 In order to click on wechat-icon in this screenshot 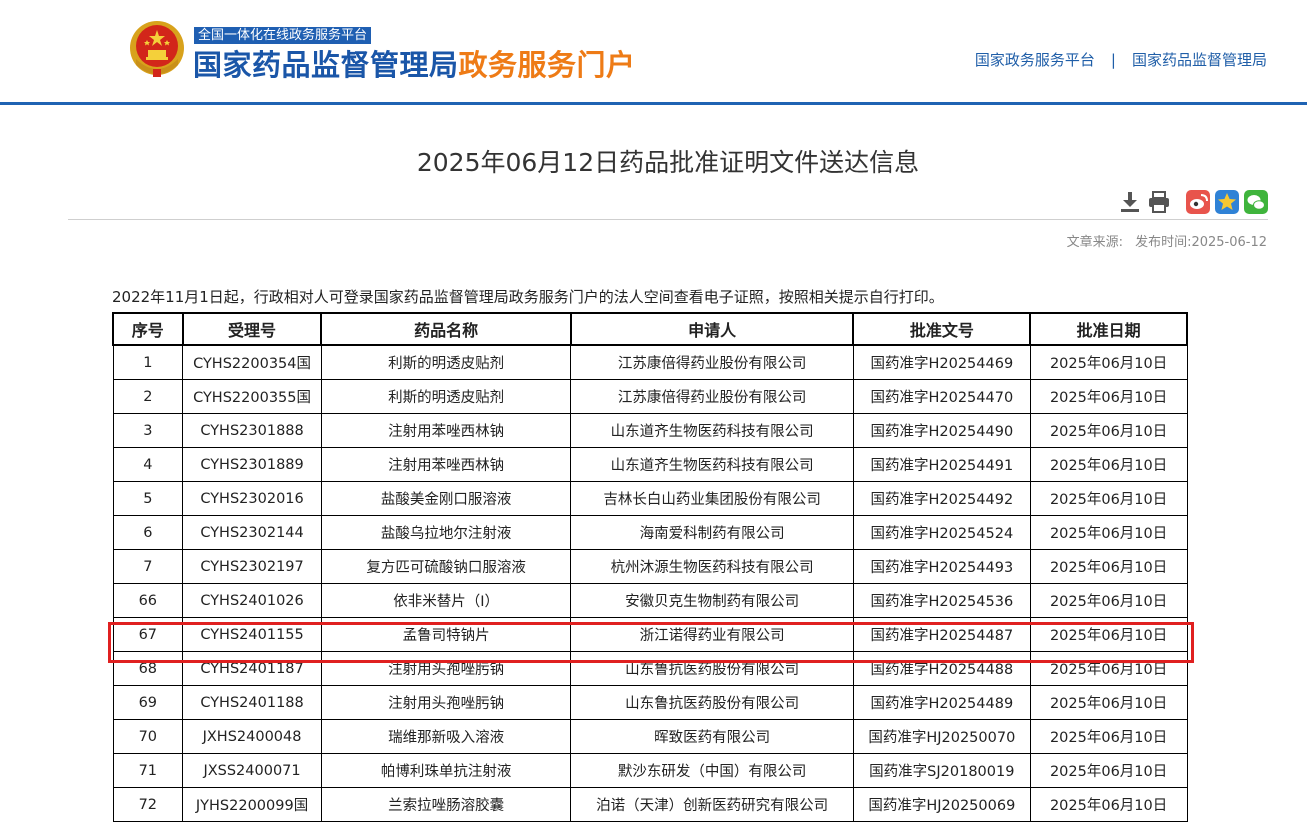, I will do `click(1256, 202)`.